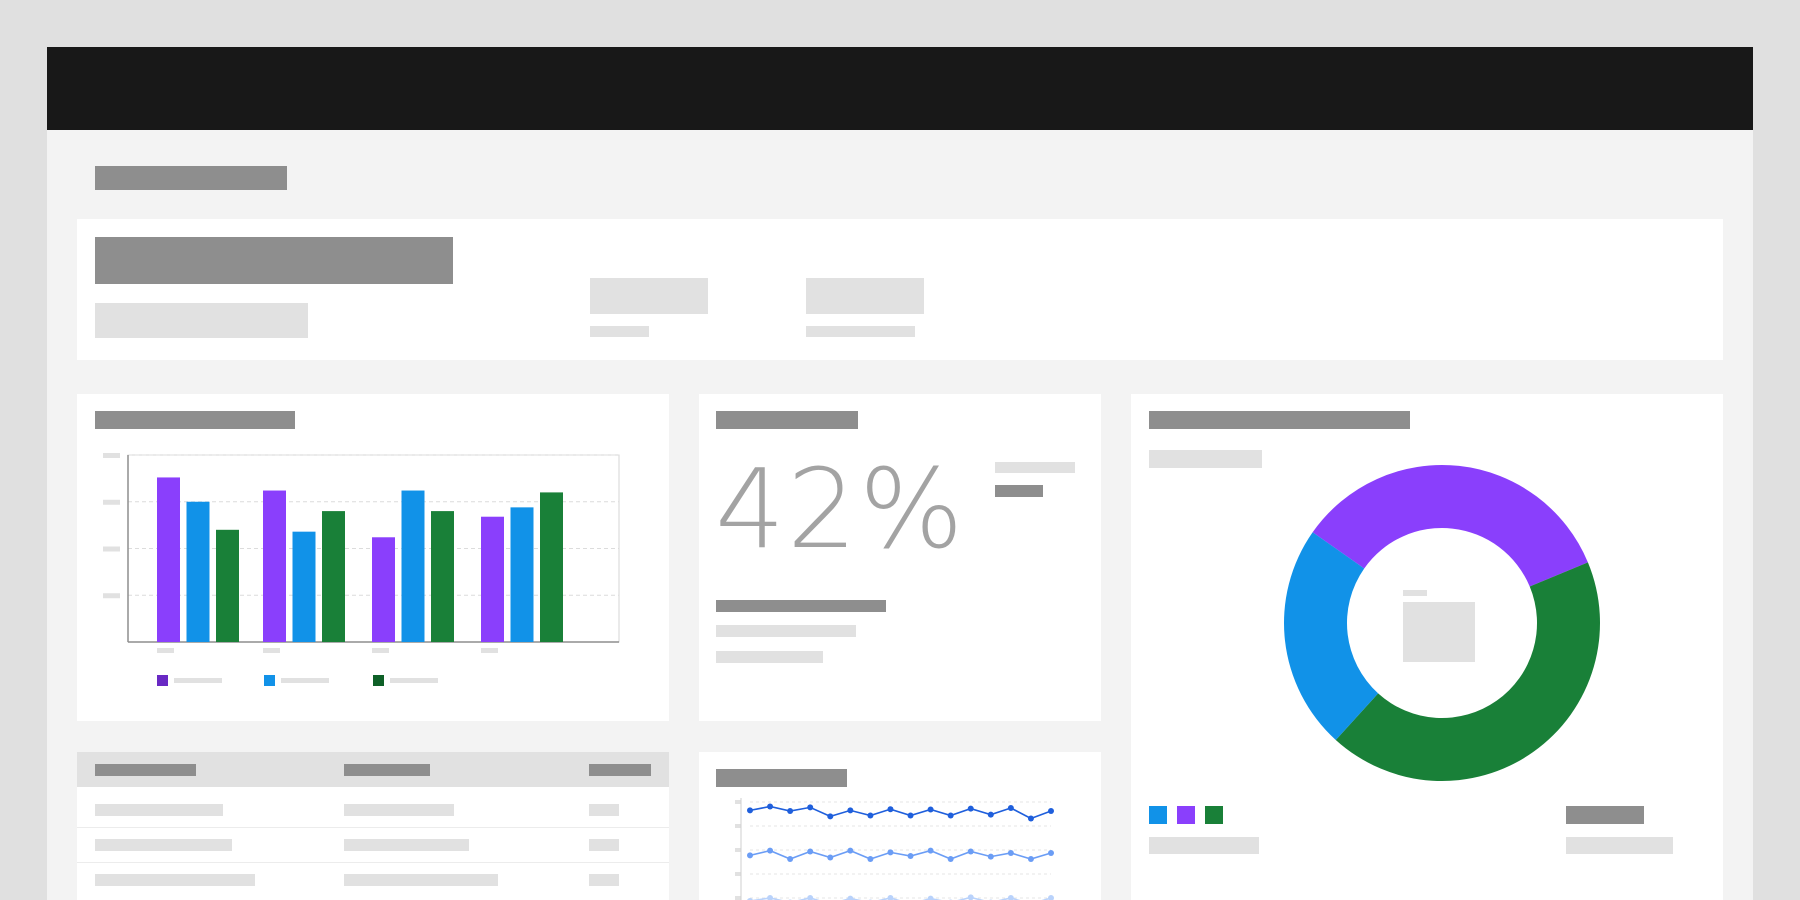 This screenshot has height=900, width=1800. I want to click on bar-chart-card, so click(373, 557).